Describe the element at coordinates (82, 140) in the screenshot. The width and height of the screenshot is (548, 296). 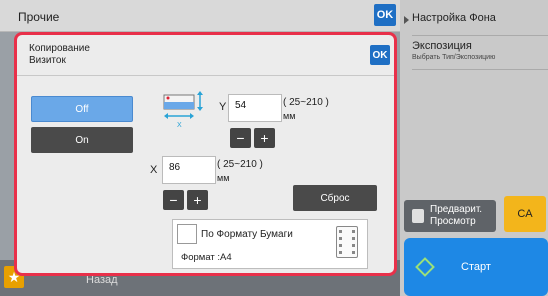
I see `on-toggle-button: On` at that location.